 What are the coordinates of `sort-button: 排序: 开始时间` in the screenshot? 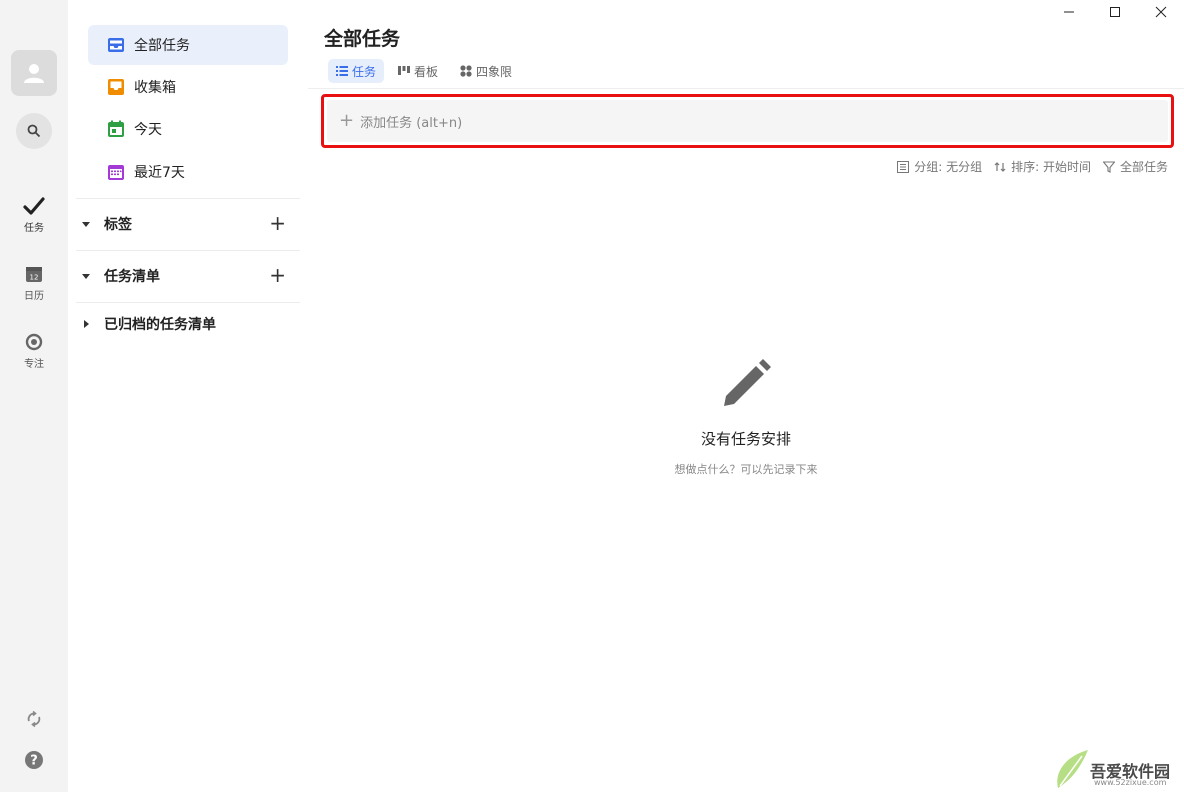 It's located at (1042, 166).